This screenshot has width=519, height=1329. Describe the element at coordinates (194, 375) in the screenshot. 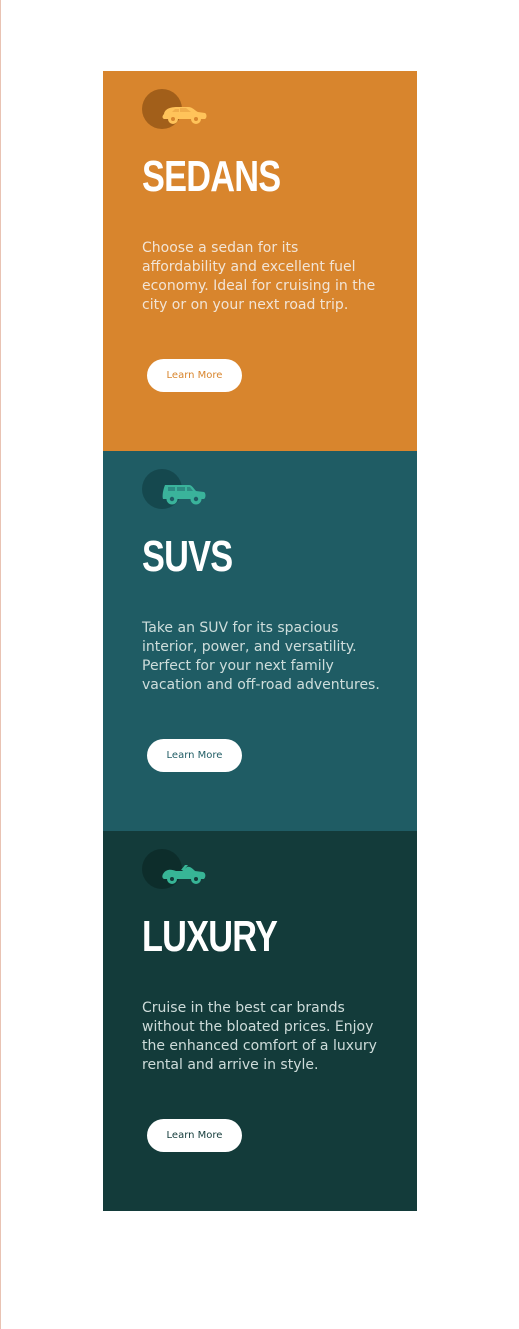

I see `sedans-learn-more-button: Learn More` at that location.